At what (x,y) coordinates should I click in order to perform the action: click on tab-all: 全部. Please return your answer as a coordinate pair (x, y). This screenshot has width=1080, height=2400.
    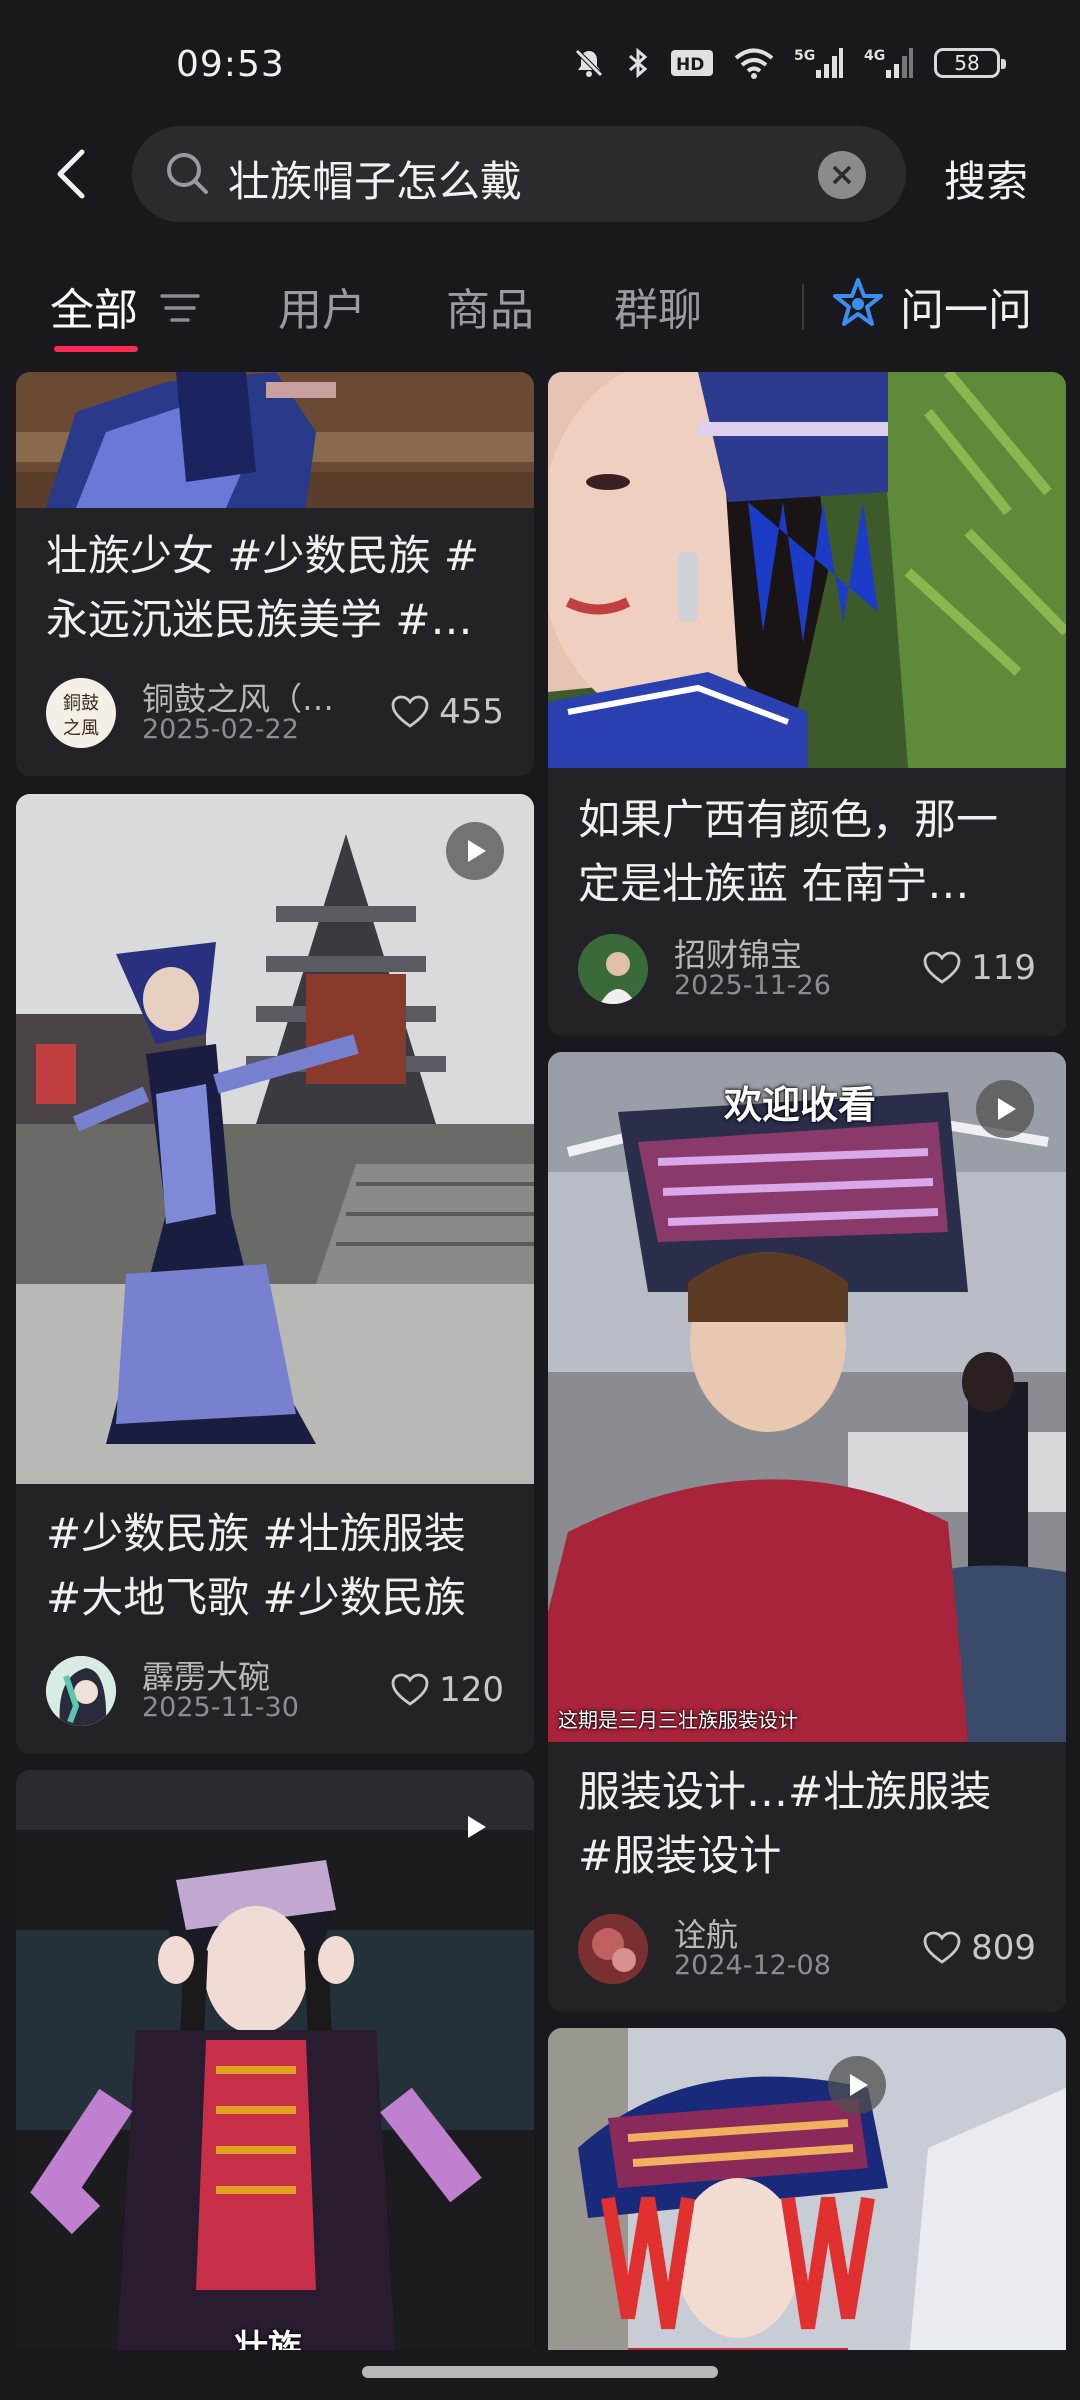
    Looking at the image, I should click on (94, 306).